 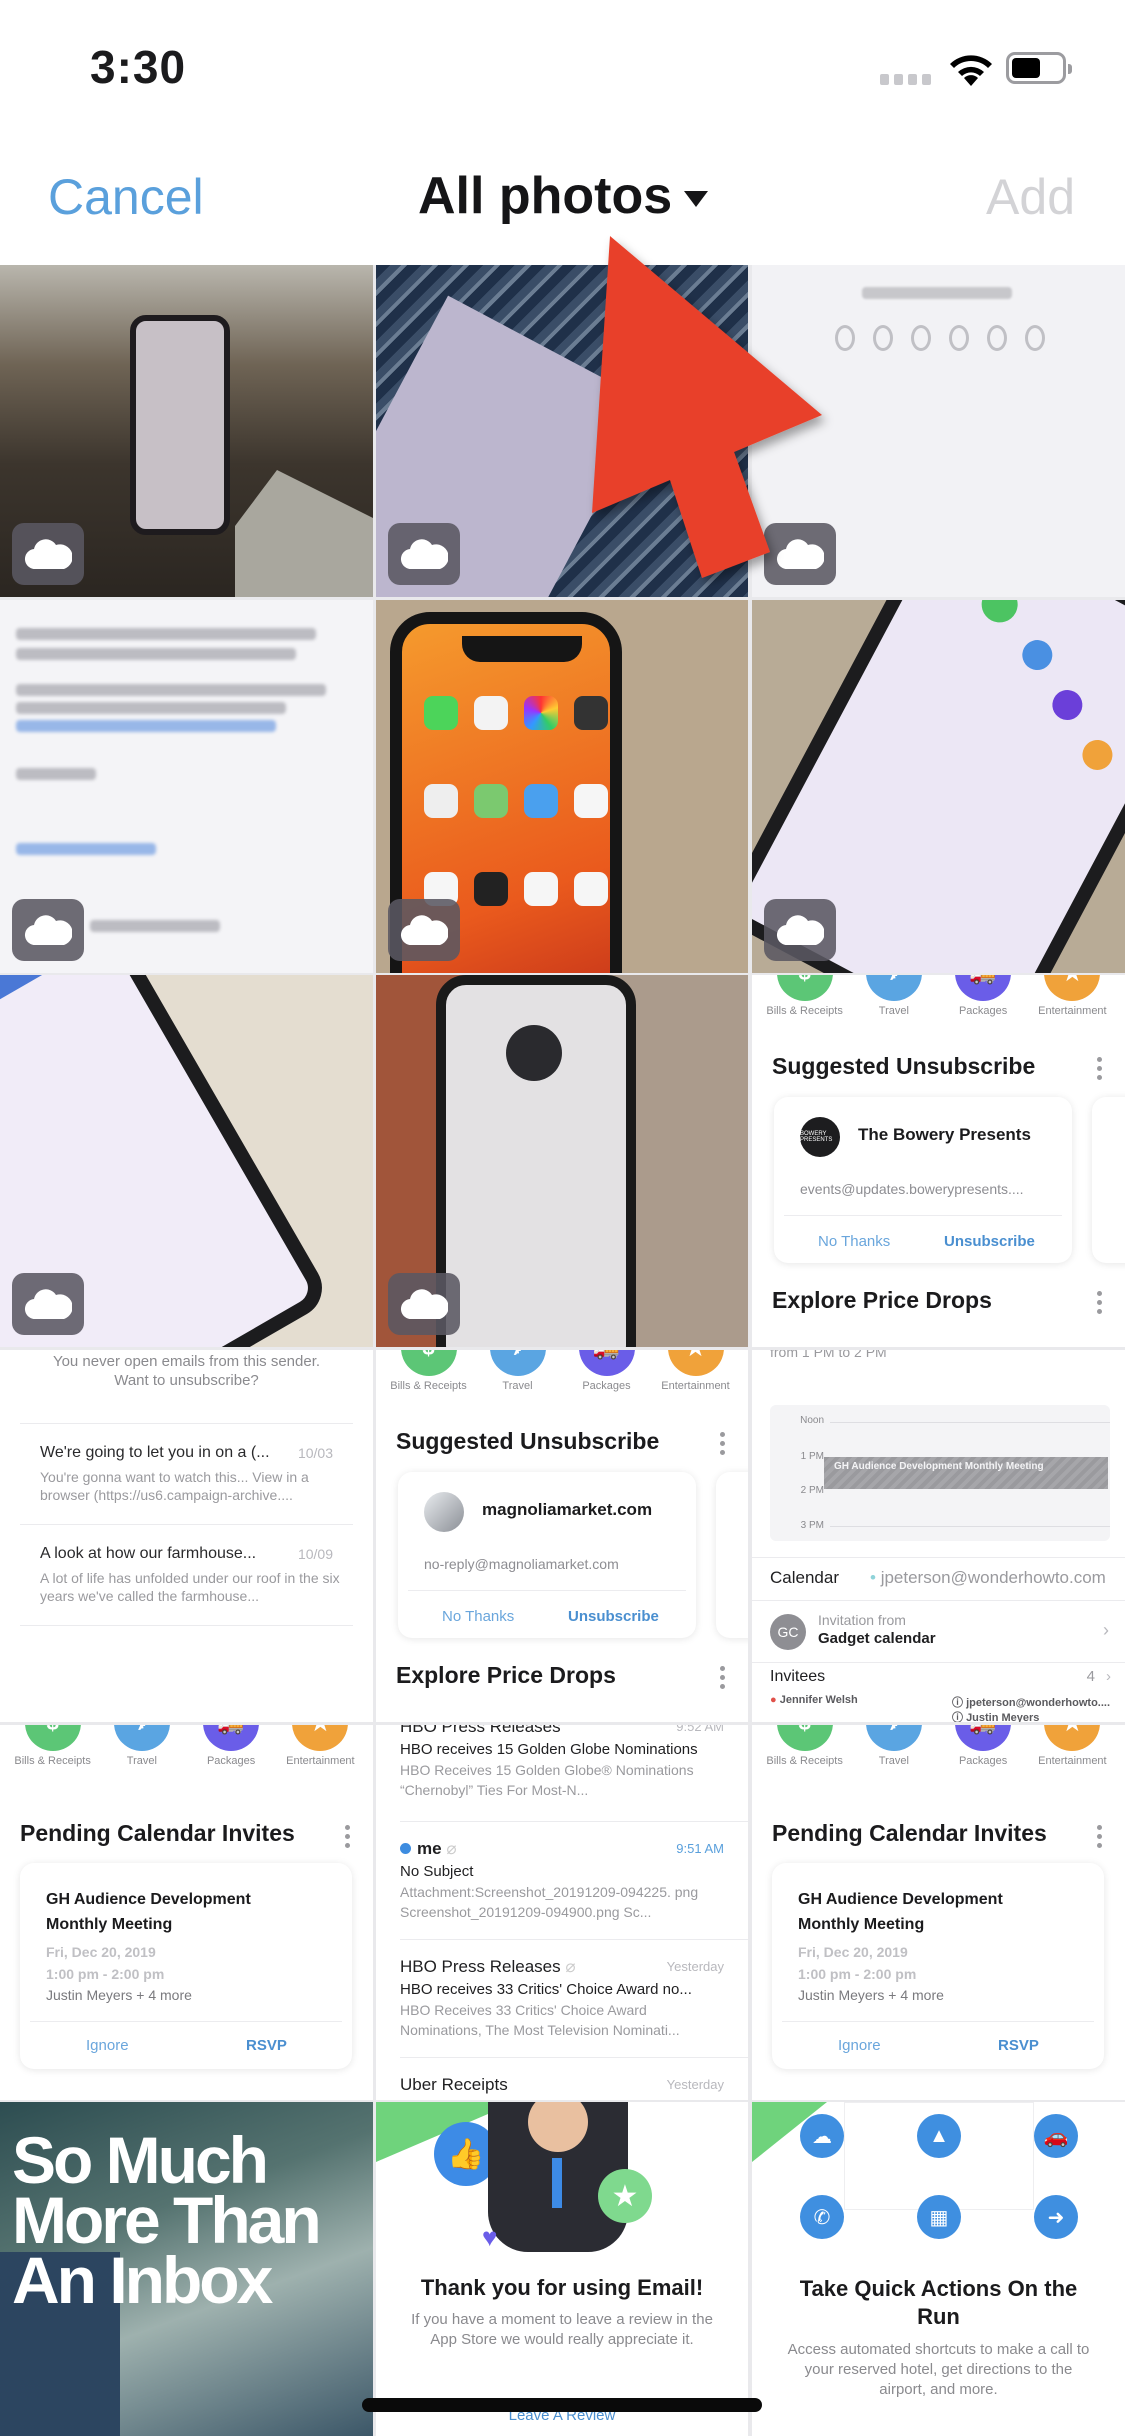 I want to click on section-title: Explore Price Drops, so click(x=882, y=1300).